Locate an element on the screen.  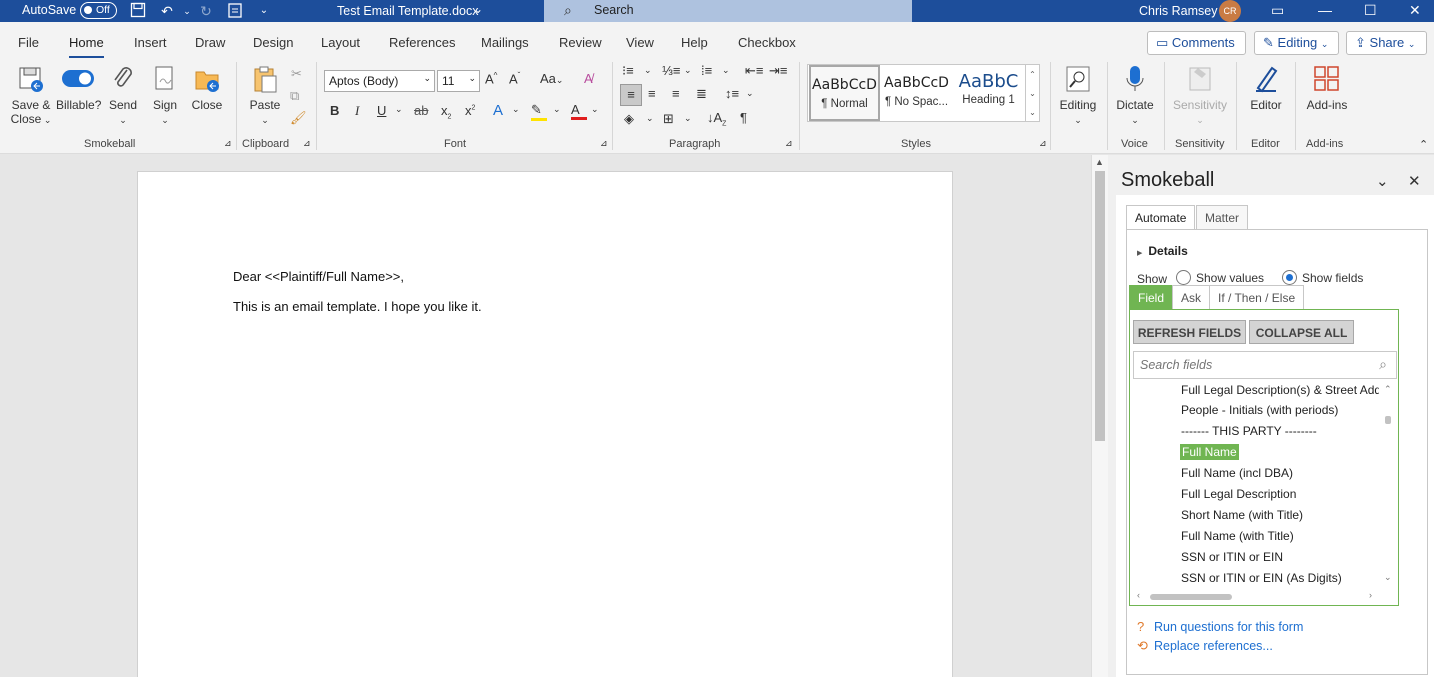
borders-icon: ⊞ is located at coordinates (668, 119).